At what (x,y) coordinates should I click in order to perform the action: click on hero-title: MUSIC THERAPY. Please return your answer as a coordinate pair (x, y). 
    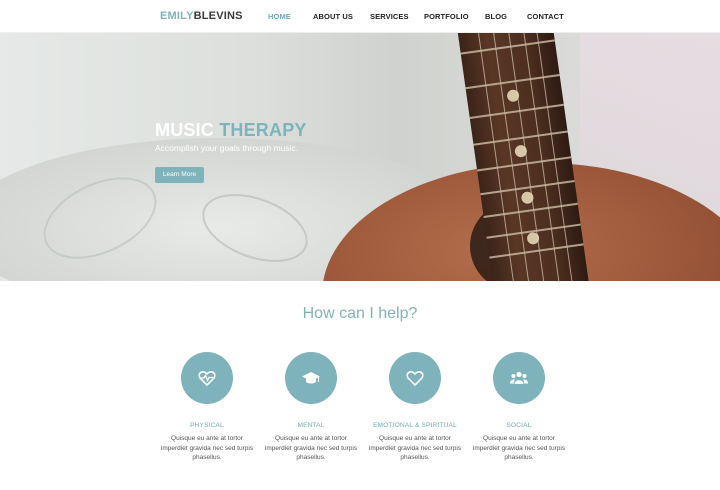
    Looking at the image, I should click on (231, 130).